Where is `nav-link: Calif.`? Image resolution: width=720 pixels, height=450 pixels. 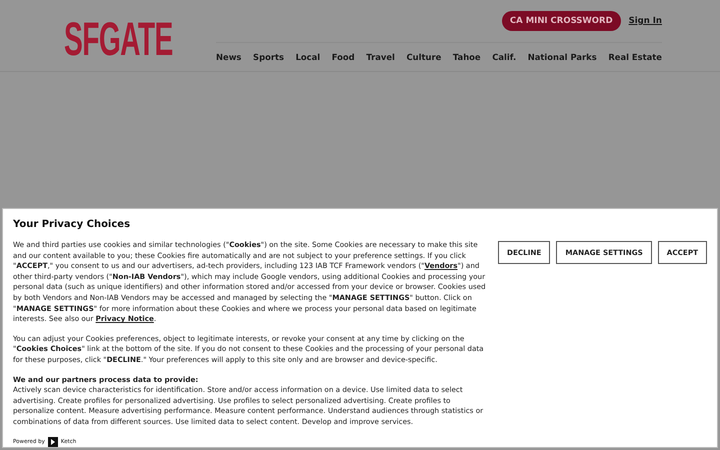 nav-link: Calif. is located at coordinates (504, 57).